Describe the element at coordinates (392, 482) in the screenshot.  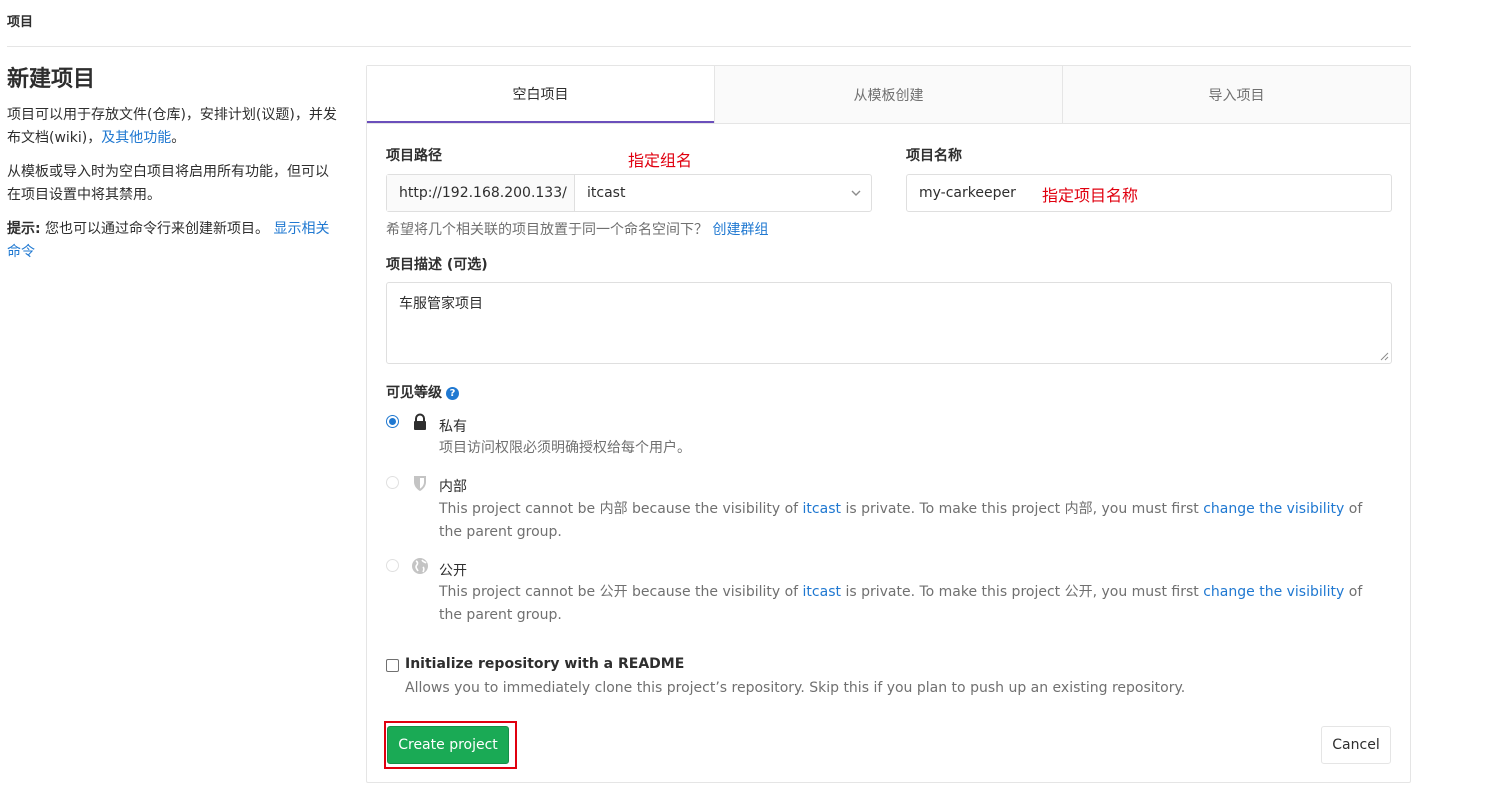
I see `visibility-internal-radio` at that location.